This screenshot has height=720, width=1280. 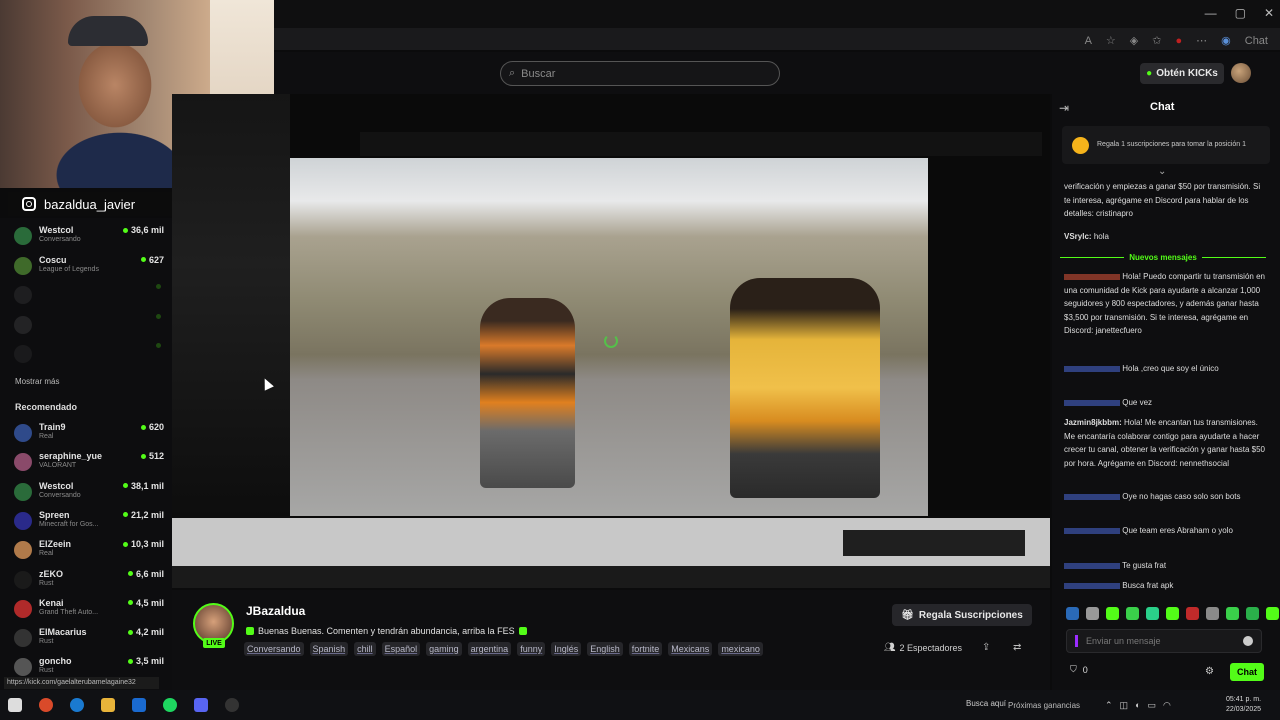 I want to click on taskbar-news-widget: Próximas ganancias, so click(x=1044, y=705).